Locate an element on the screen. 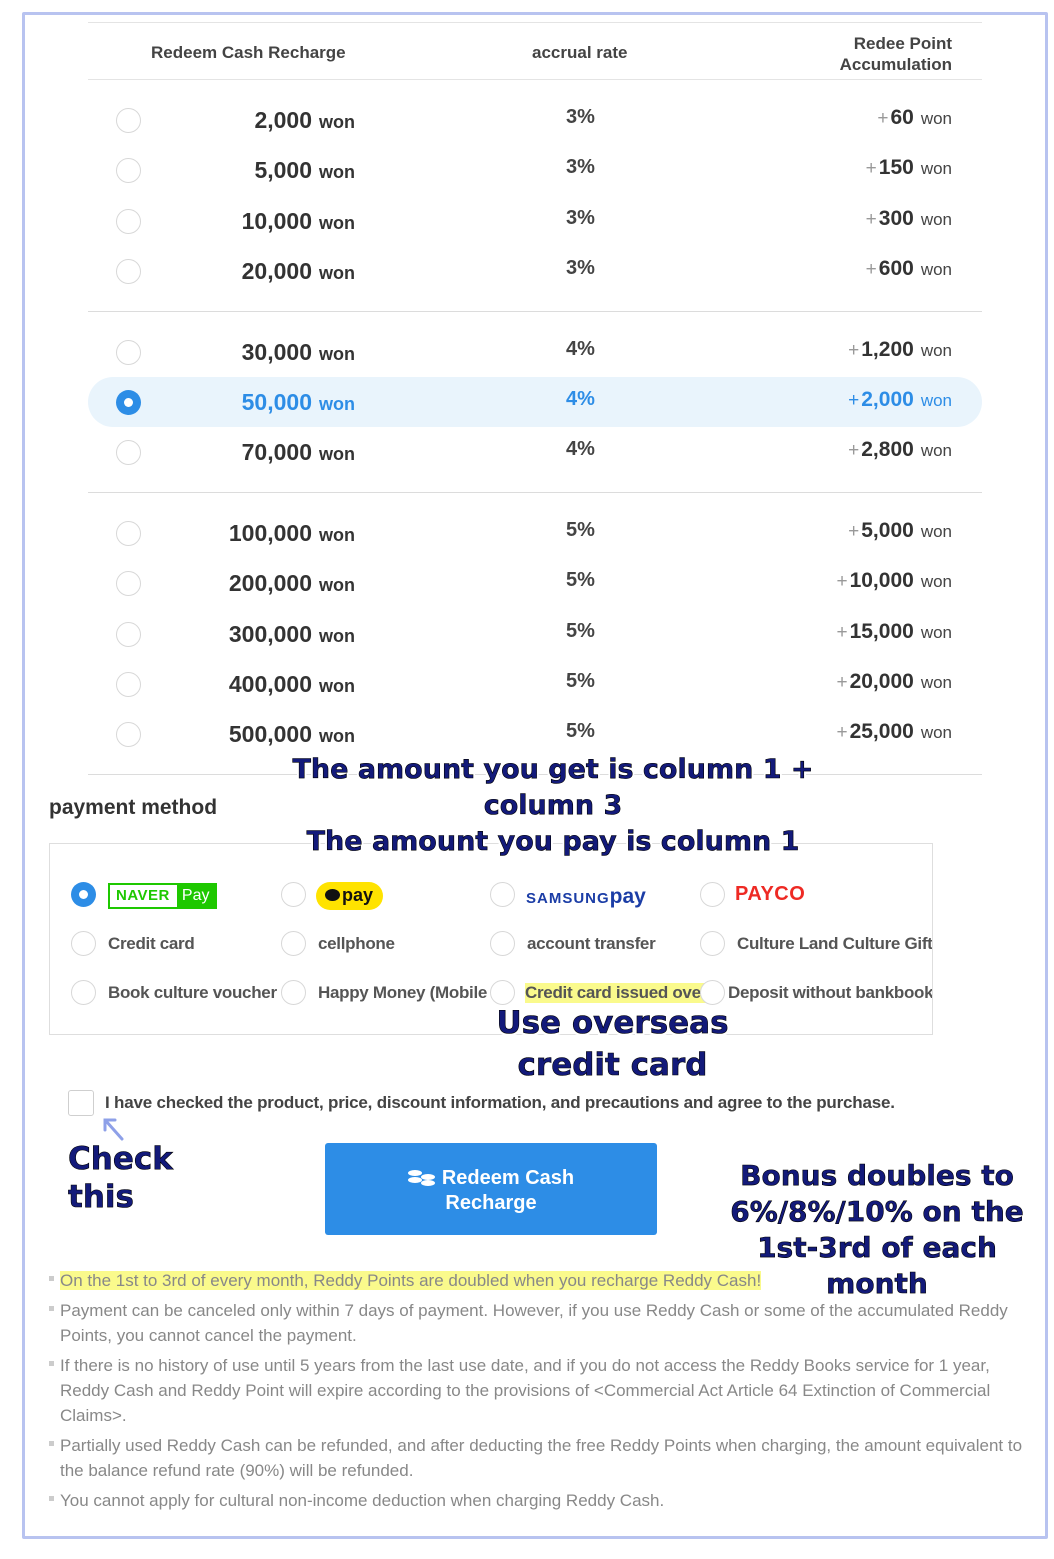  point-accumulation: +1,200 won is located at coordinates (900, 350).